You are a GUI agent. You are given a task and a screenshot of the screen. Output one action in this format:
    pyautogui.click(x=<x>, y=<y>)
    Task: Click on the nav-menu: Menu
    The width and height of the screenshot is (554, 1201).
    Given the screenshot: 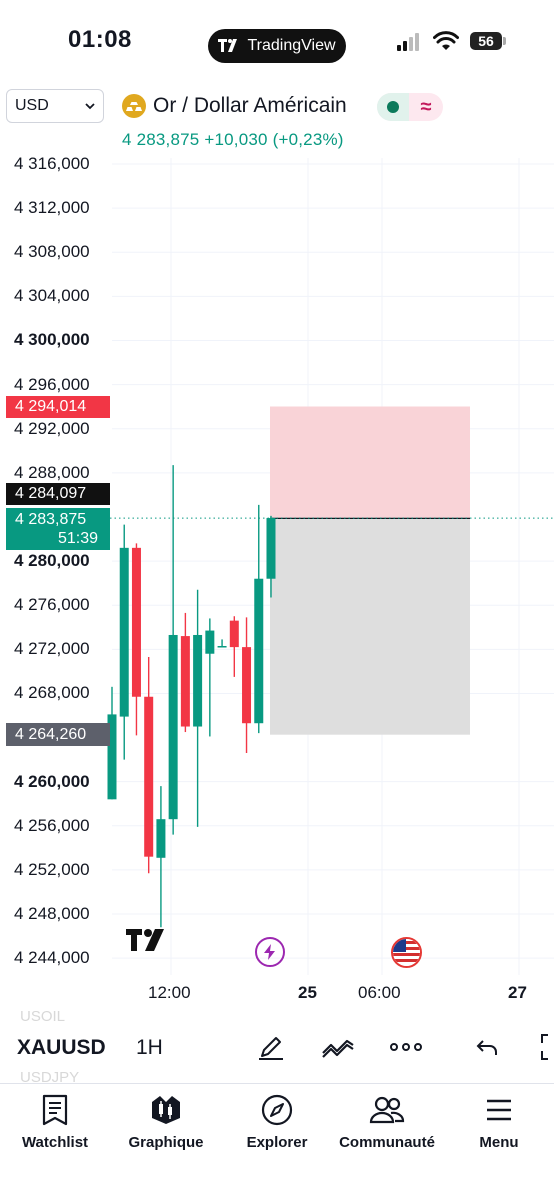 What is the action you would take?
    pyautogui.click(x=499, y=1121)
    